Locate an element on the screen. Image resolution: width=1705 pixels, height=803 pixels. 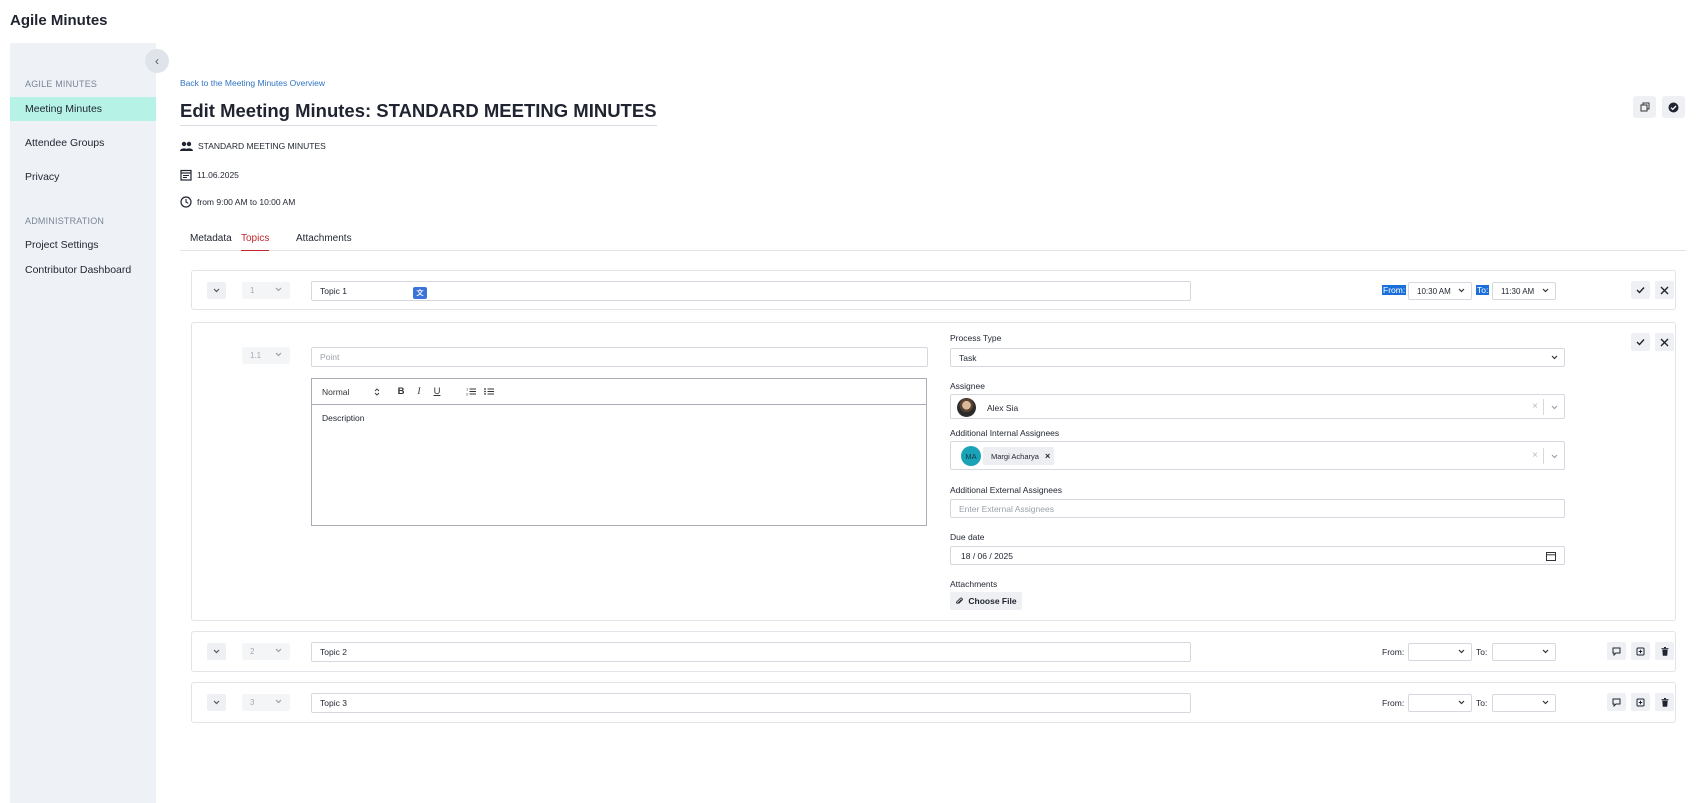
topic-3-from-select is located at coordinates (1440, 703).